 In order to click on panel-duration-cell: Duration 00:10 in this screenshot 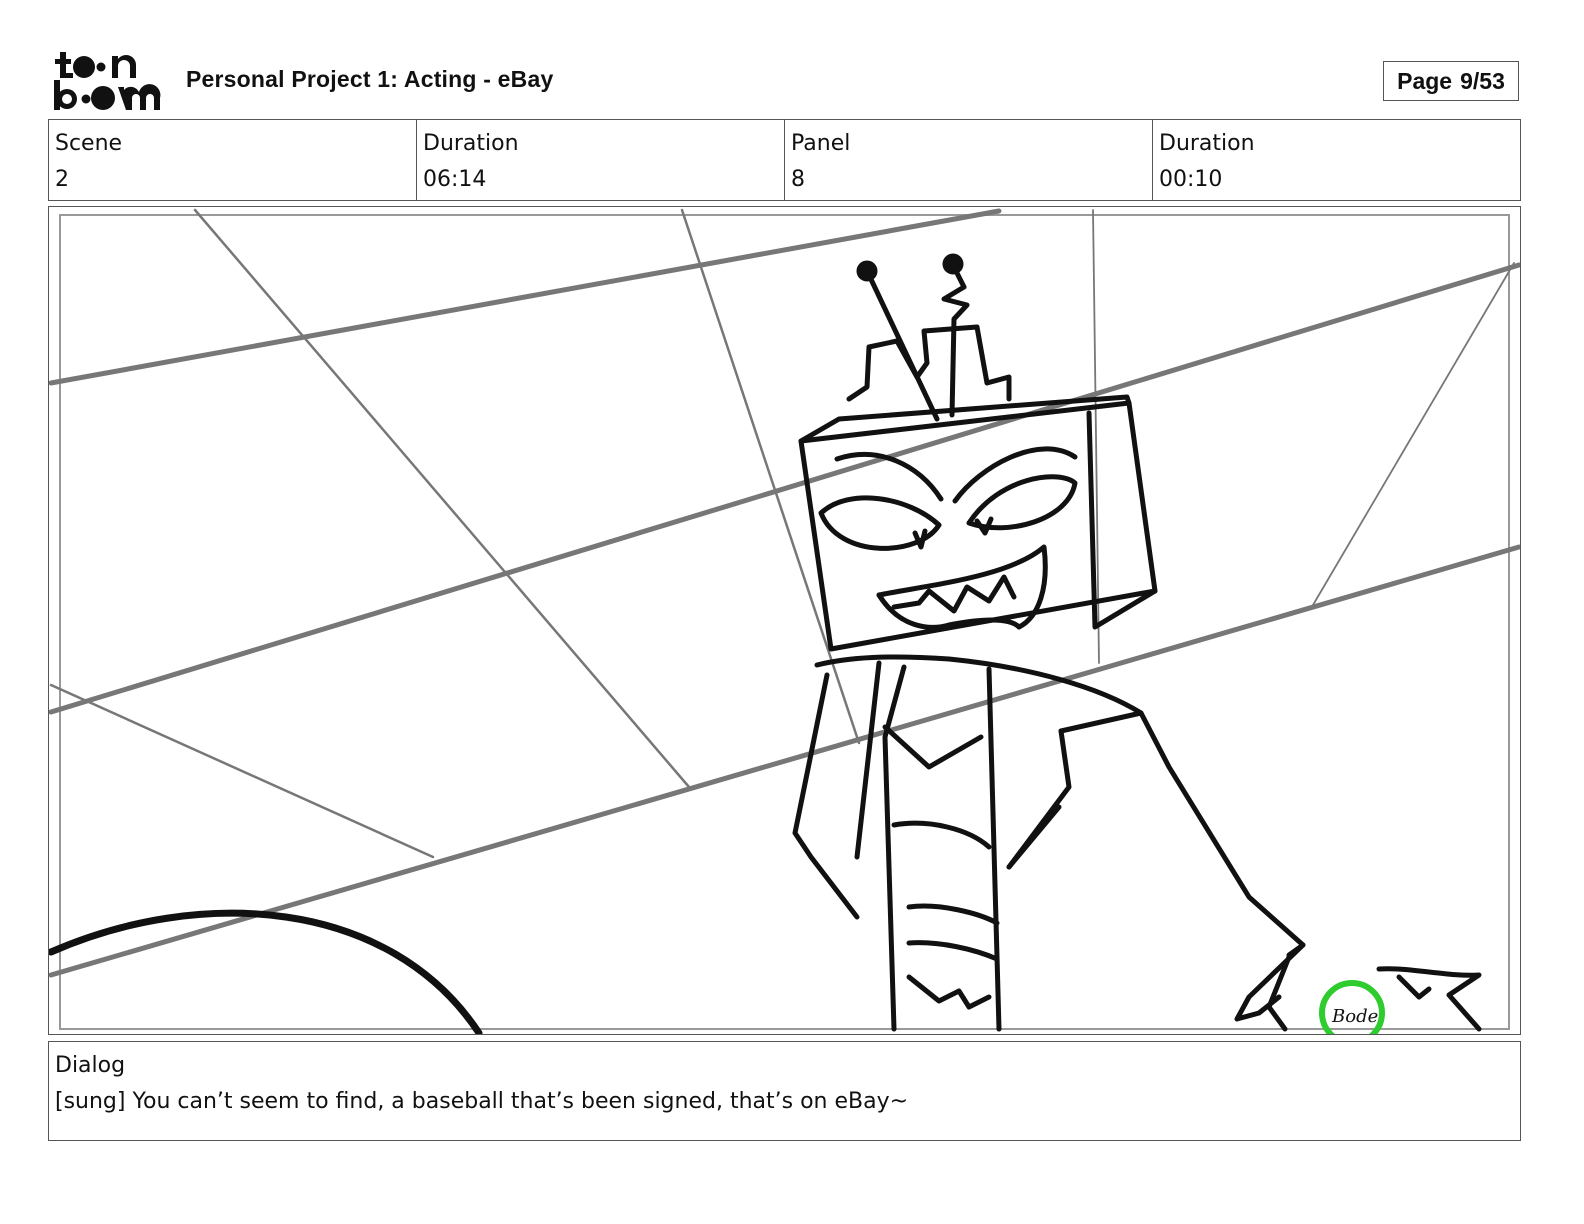, I will do `click(1336, 160)`.